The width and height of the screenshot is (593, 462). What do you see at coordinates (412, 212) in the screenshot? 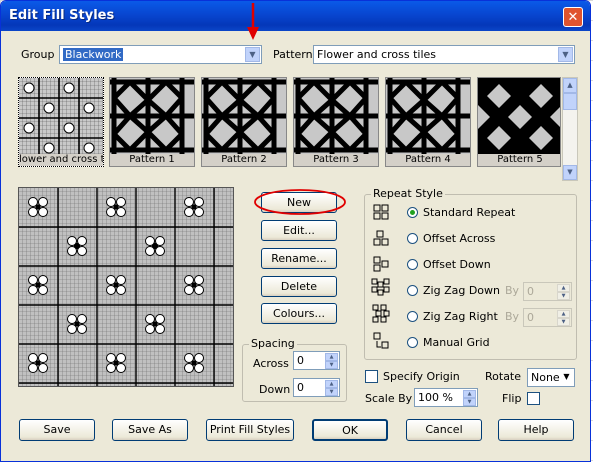
I see `standard-repeat-radio` at bounding box center [412, 212].